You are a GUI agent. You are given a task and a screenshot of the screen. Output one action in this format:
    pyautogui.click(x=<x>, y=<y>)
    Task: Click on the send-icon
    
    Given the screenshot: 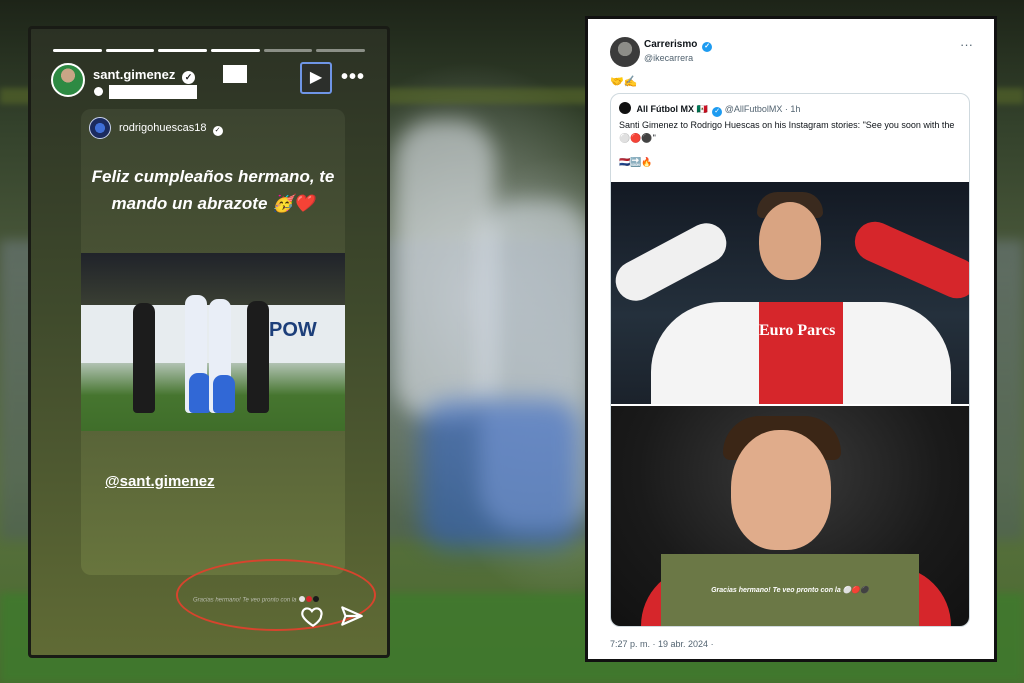 What is the action you would take?
    pyautogui.click(x=352, y=616)
    